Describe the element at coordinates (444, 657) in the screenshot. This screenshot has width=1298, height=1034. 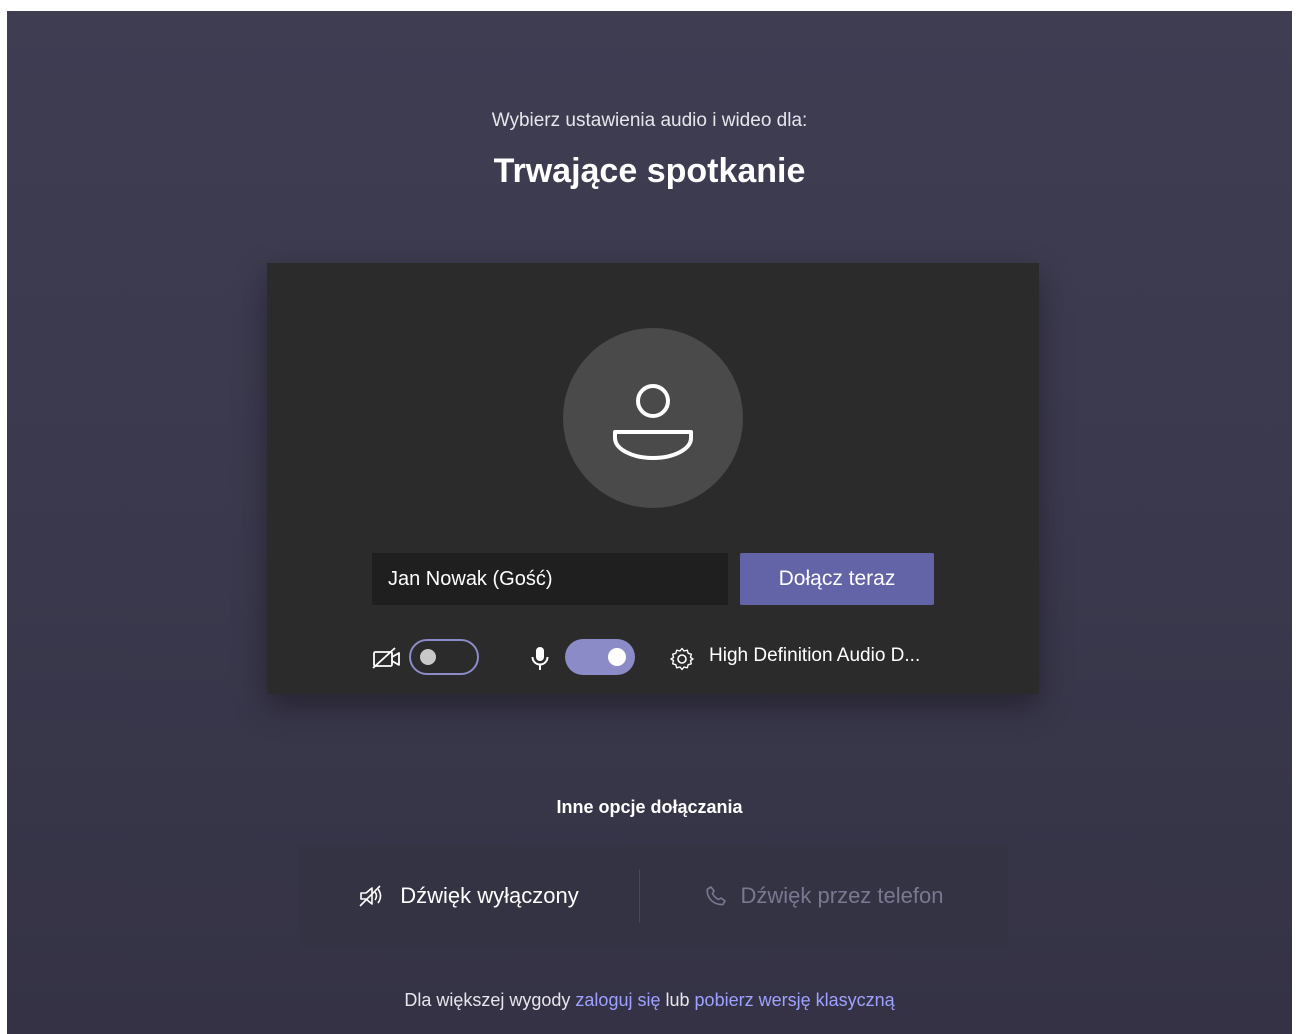
I see `camera-toggle` at that location.